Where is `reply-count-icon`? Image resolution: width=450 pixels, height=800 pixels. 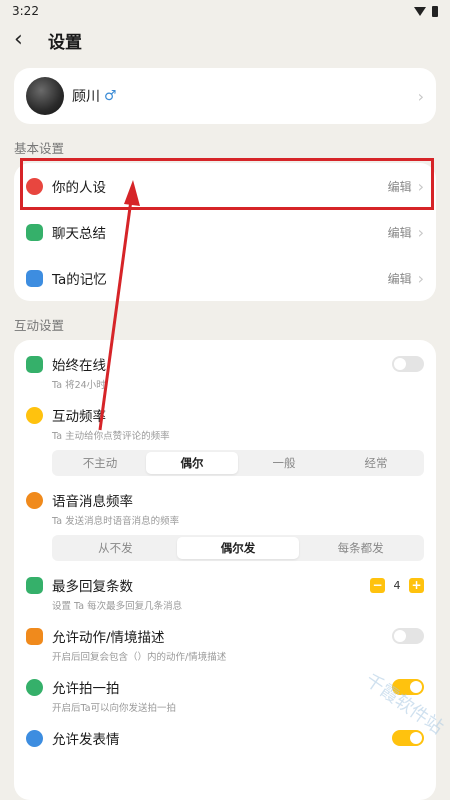 reply-count-icon is located at coordinates (34, 585).